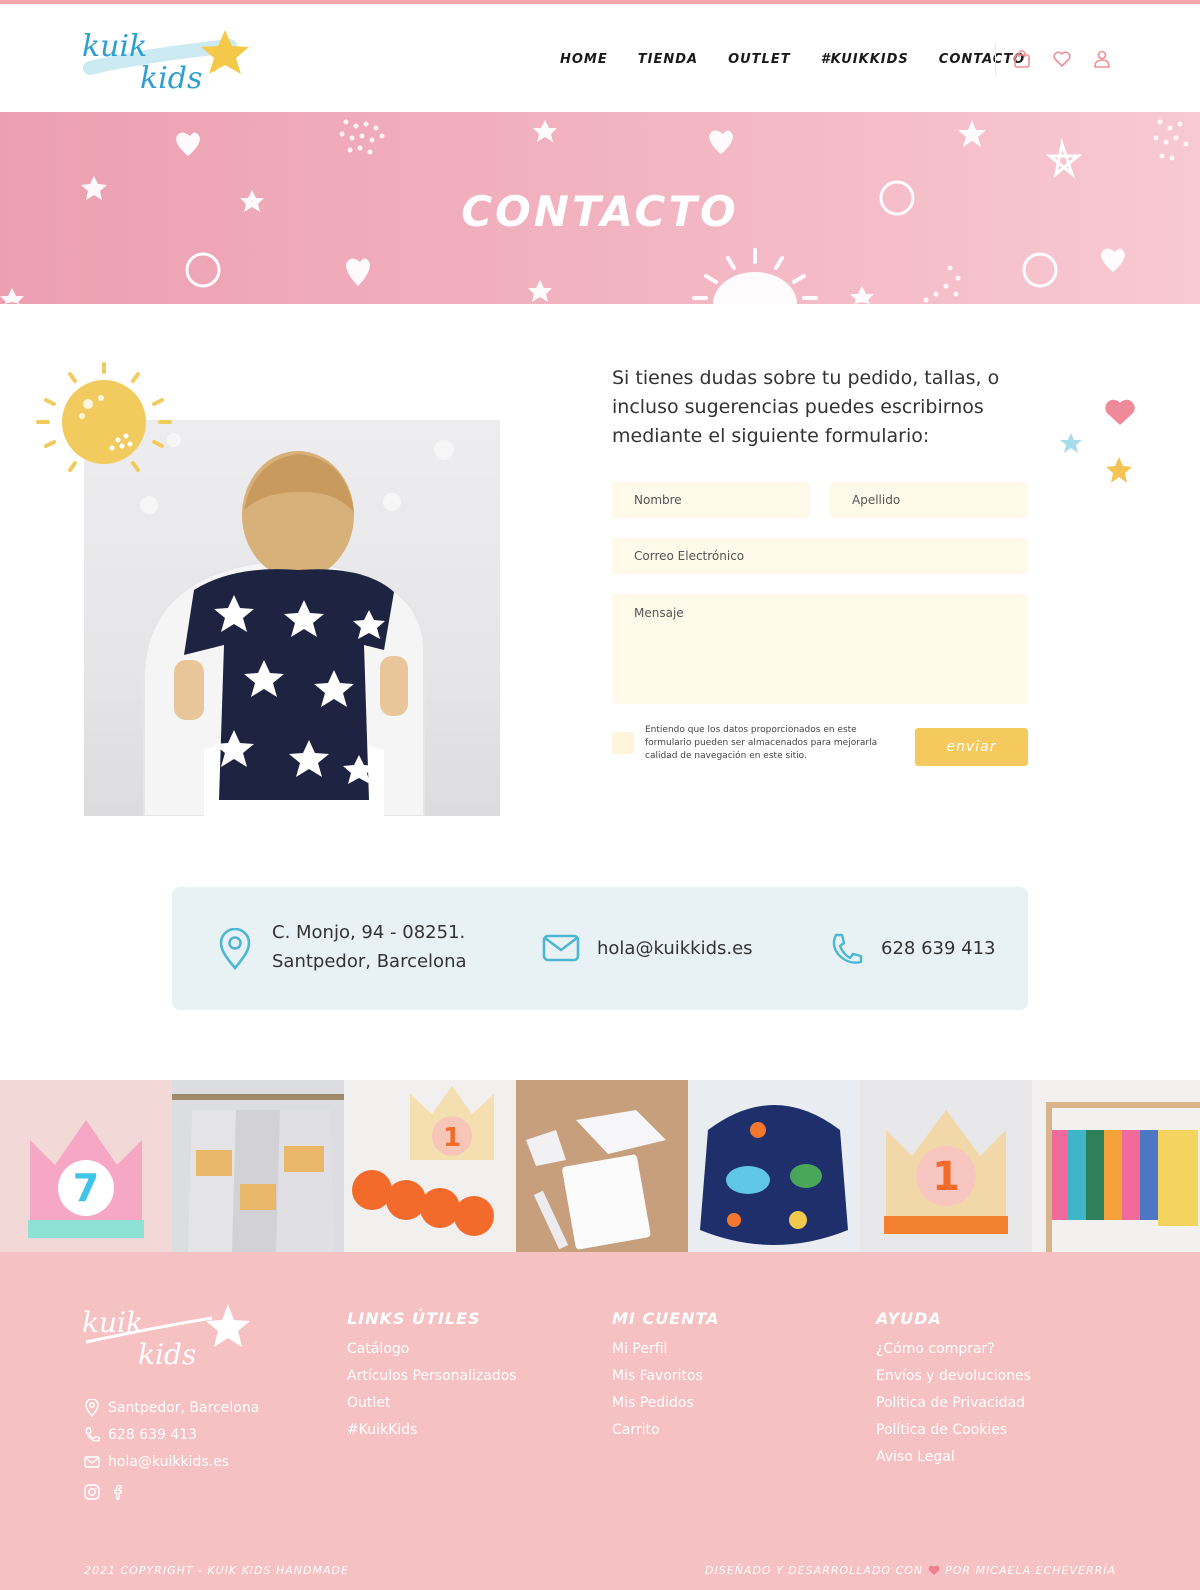 The height and width of the screenshot is (1590, 1200). Describe the element at coordinates (971, 747) in the screenshot. I see `send-button: enviar` at that location.